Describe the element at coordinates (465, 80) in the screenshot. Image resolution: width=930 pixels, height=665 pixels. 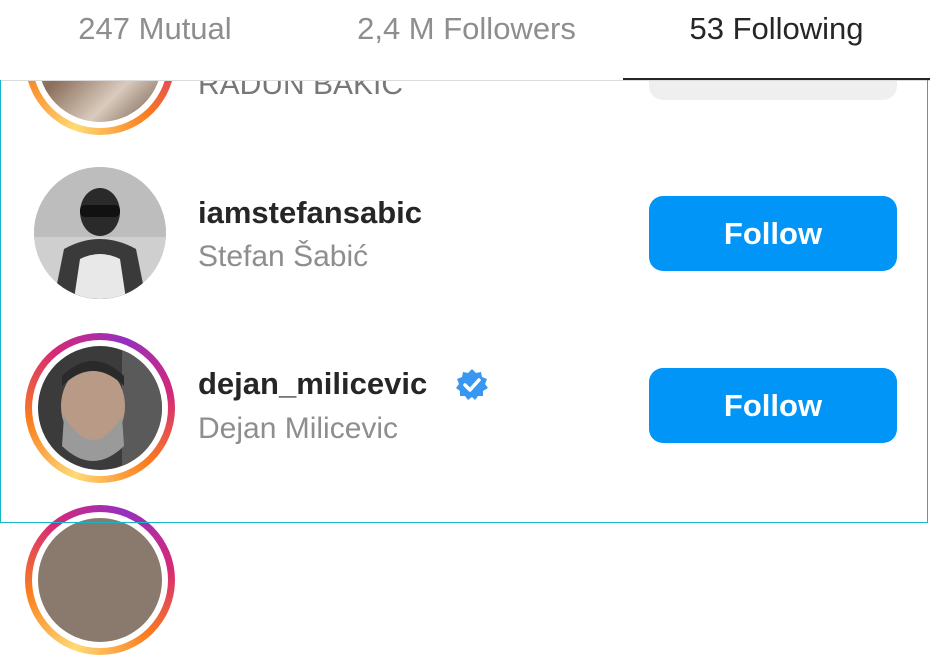
I see `tab-divider` at that location.